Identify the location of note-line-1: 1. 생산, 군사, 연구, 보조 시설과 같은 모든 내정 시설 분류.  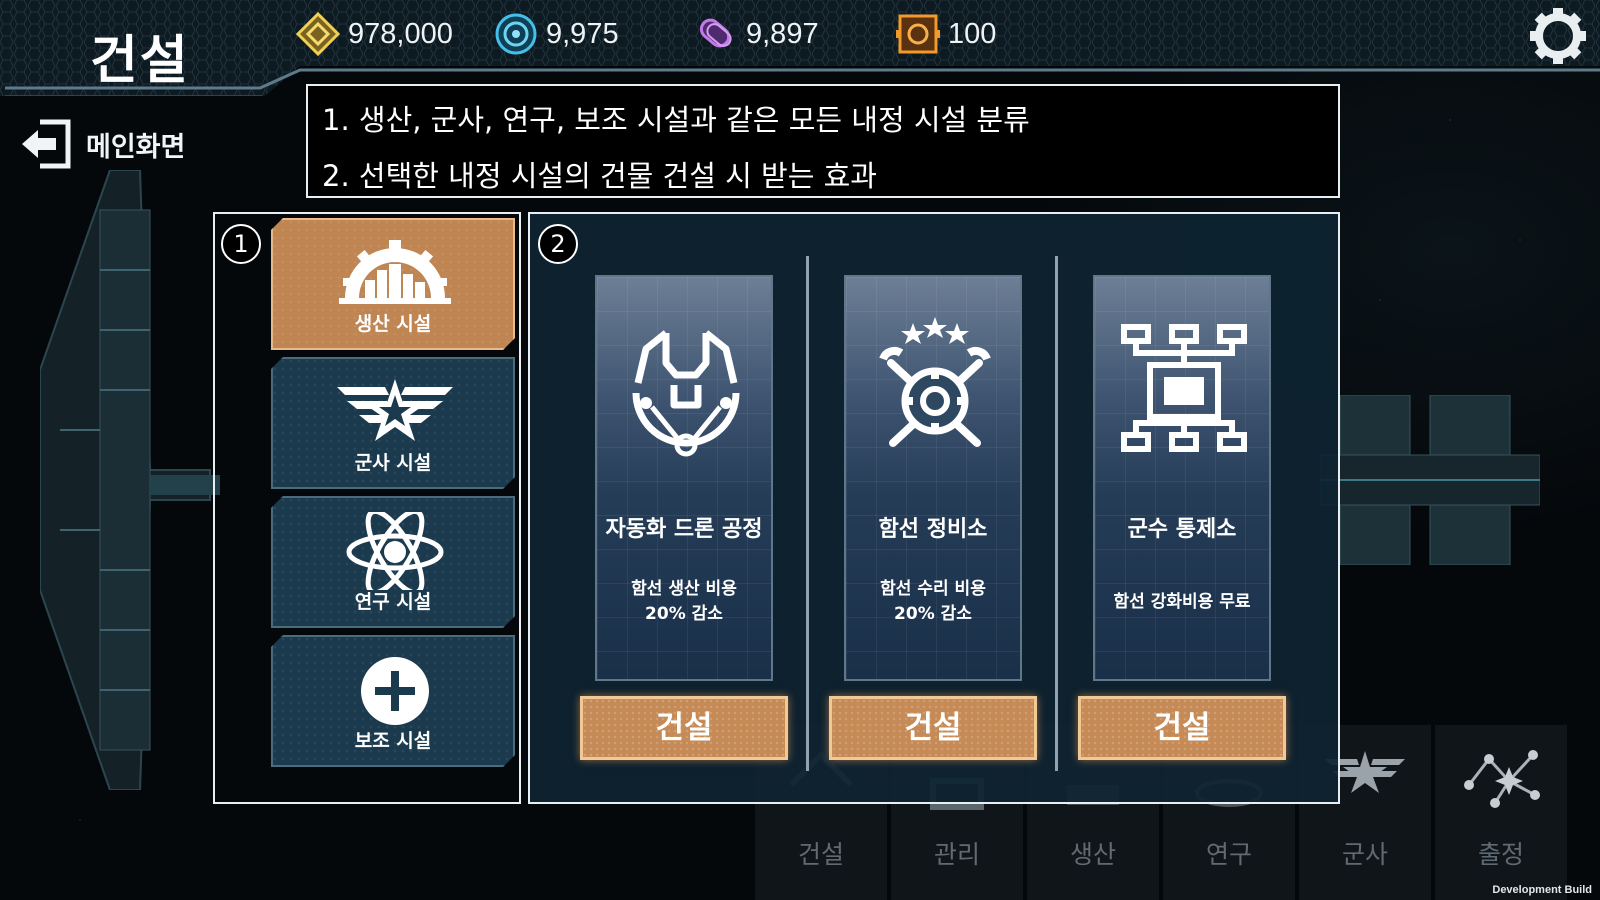
(676, 120).